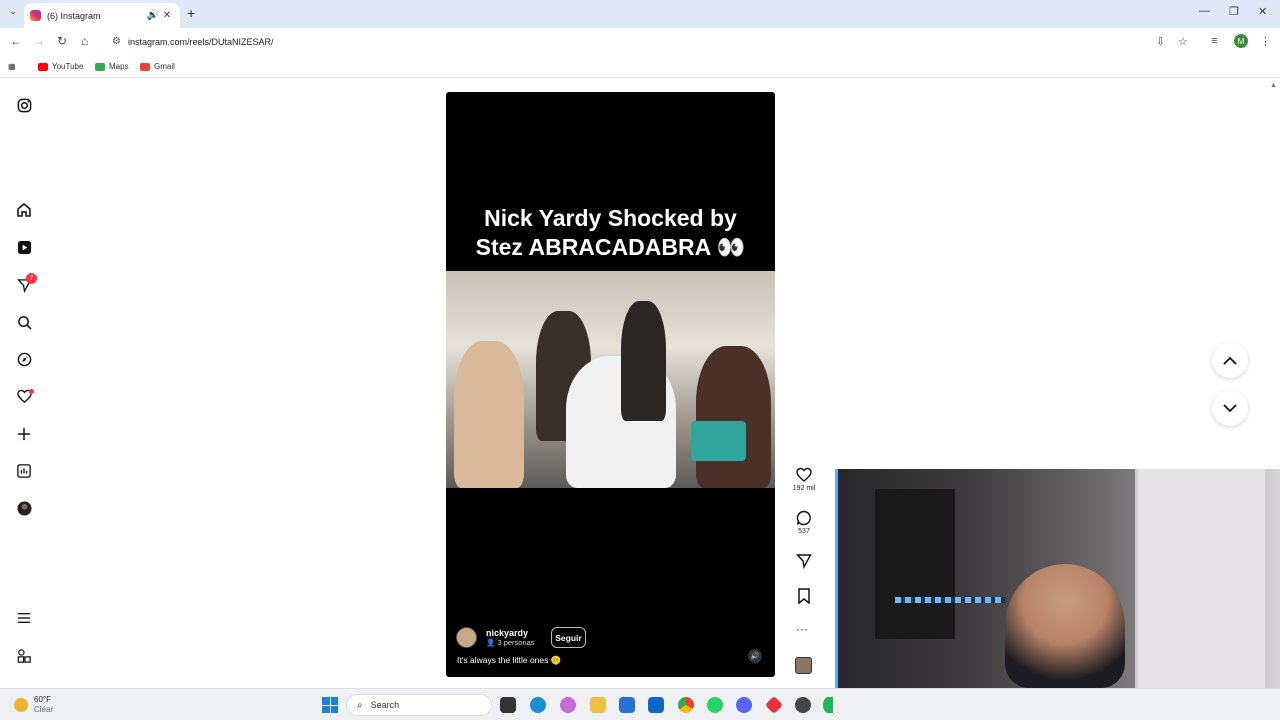 The height and width of the screenshot is (720, 1280). What do you see at coordinates (24, 359) in the screenshot?
I see `explore-icon` at bounding box center [24, 359].